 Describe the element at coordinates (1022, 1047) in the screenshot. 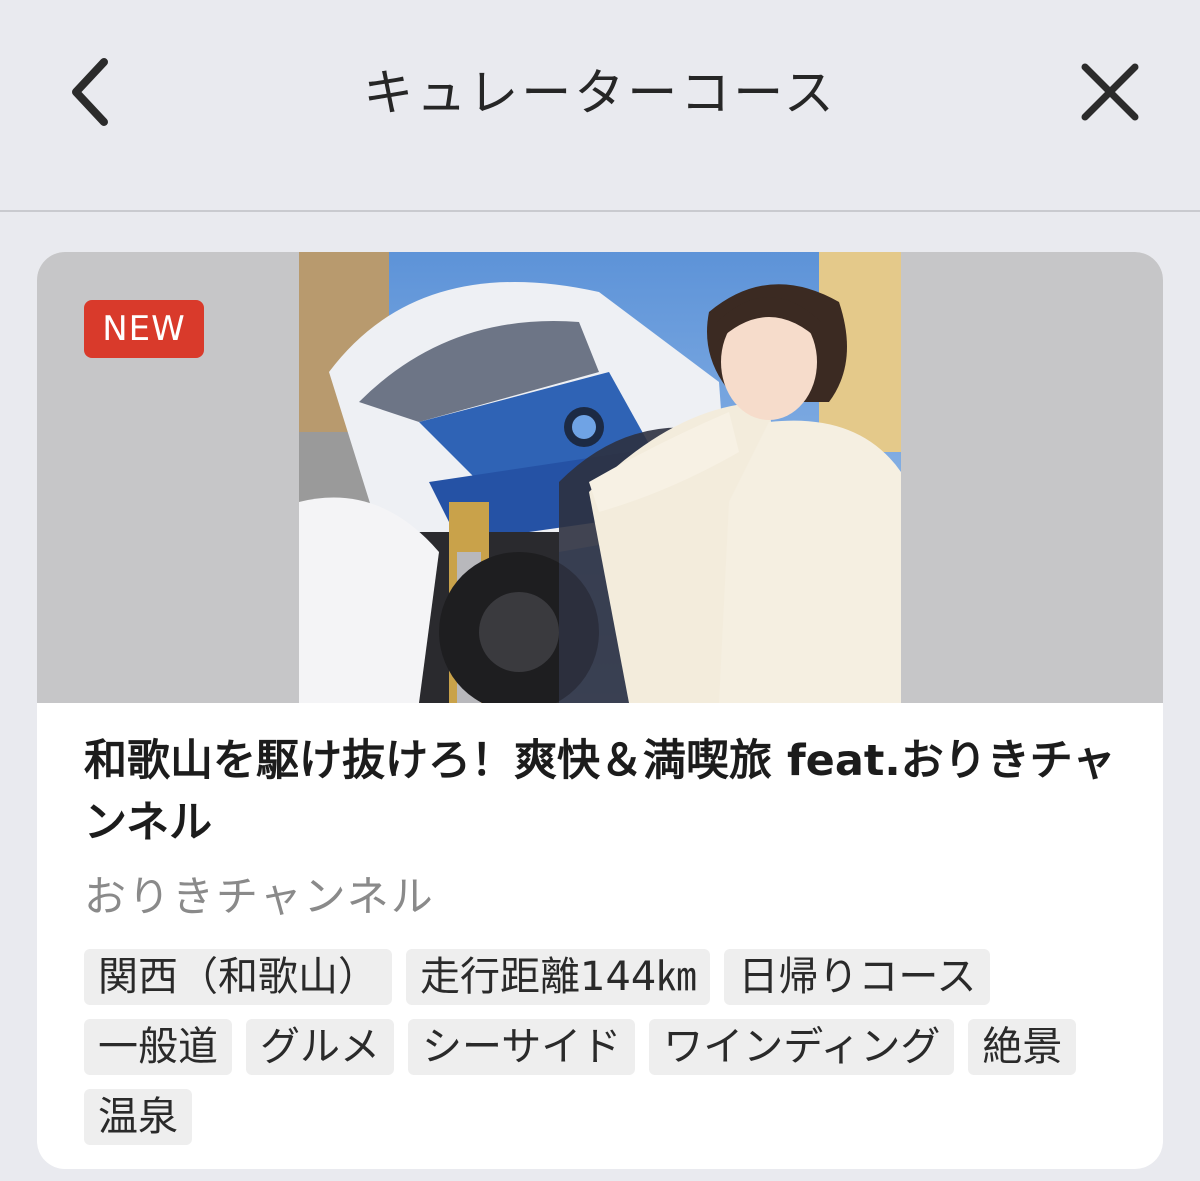

I see `tag-scenic-view: 絶景` at that location.